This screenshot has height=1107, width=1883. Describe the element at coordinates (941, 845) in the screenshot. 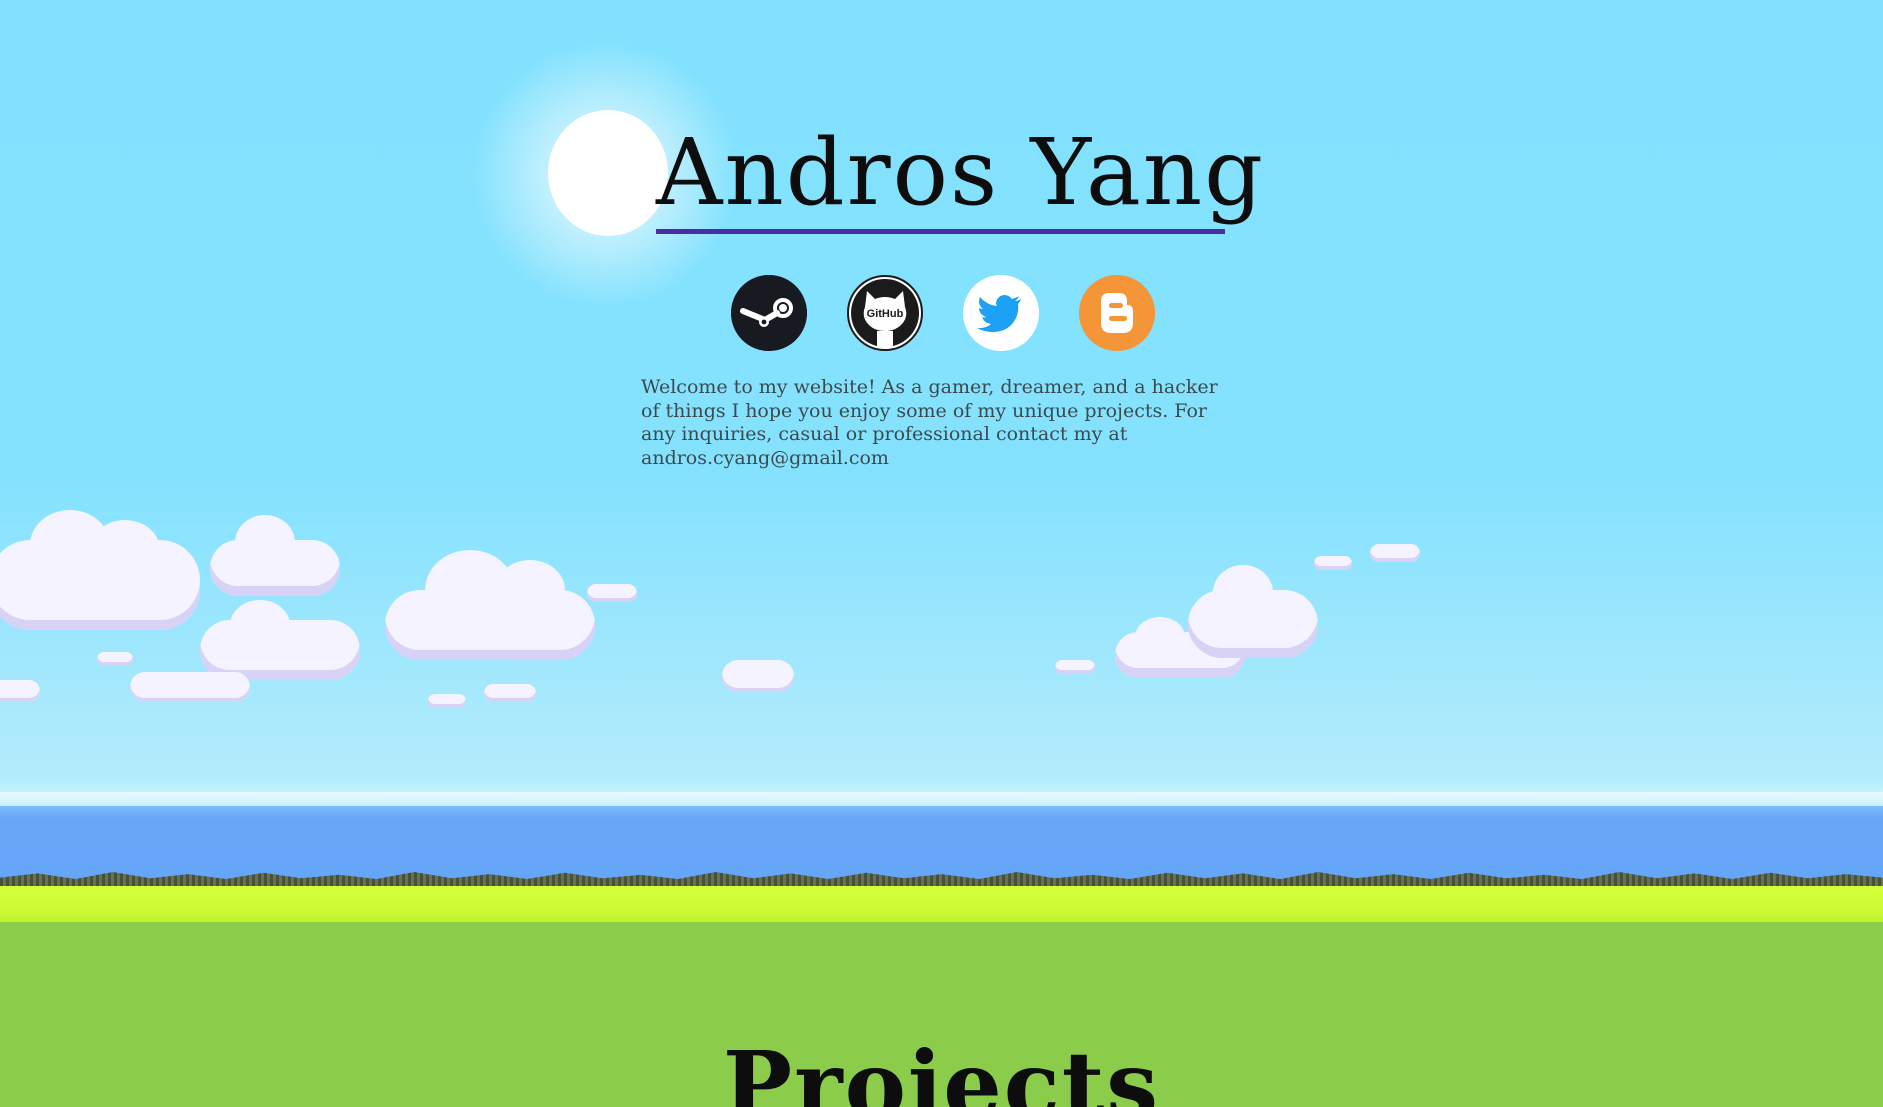

I see `water` at that location.